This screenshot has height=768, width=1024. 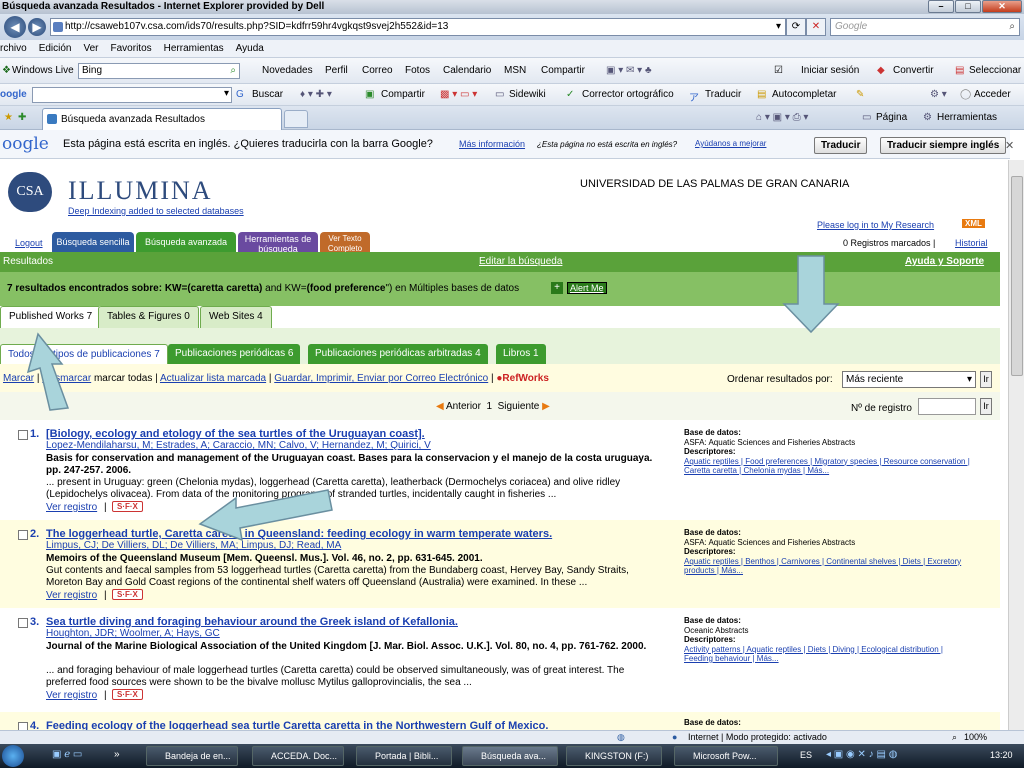 I want to click on mark-all-link: marcar todas, so click(x=123, y=378).